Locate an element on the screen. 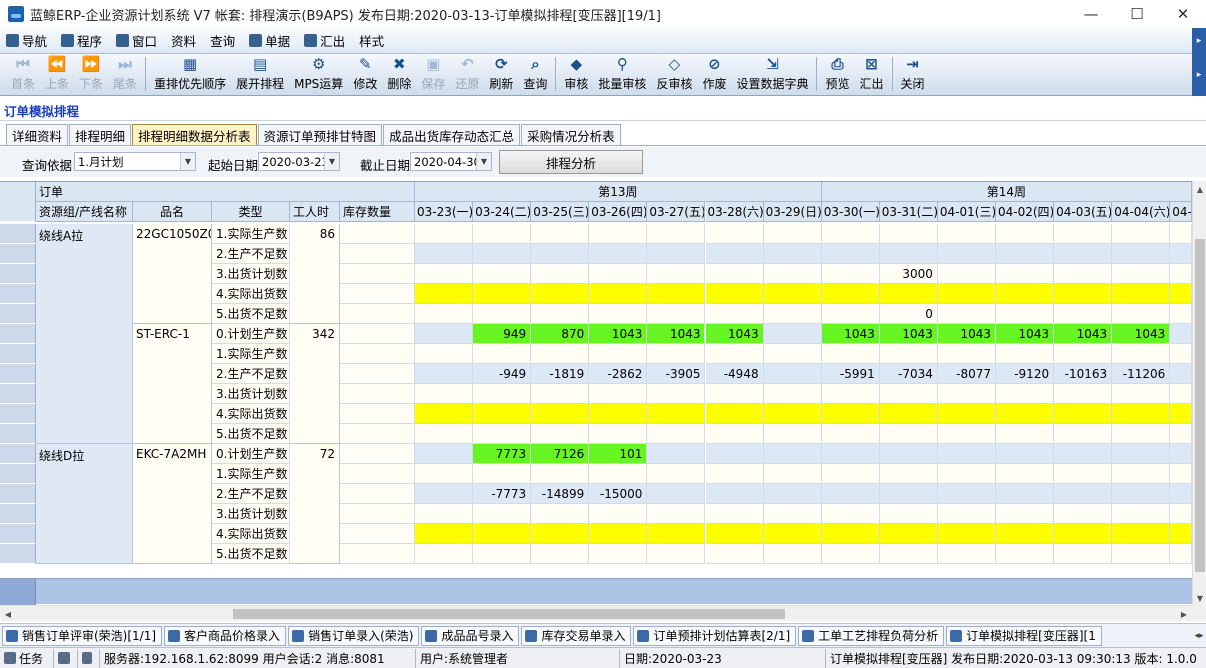  chevron-down-icon: ▼ is located at coordinates (187, 161).